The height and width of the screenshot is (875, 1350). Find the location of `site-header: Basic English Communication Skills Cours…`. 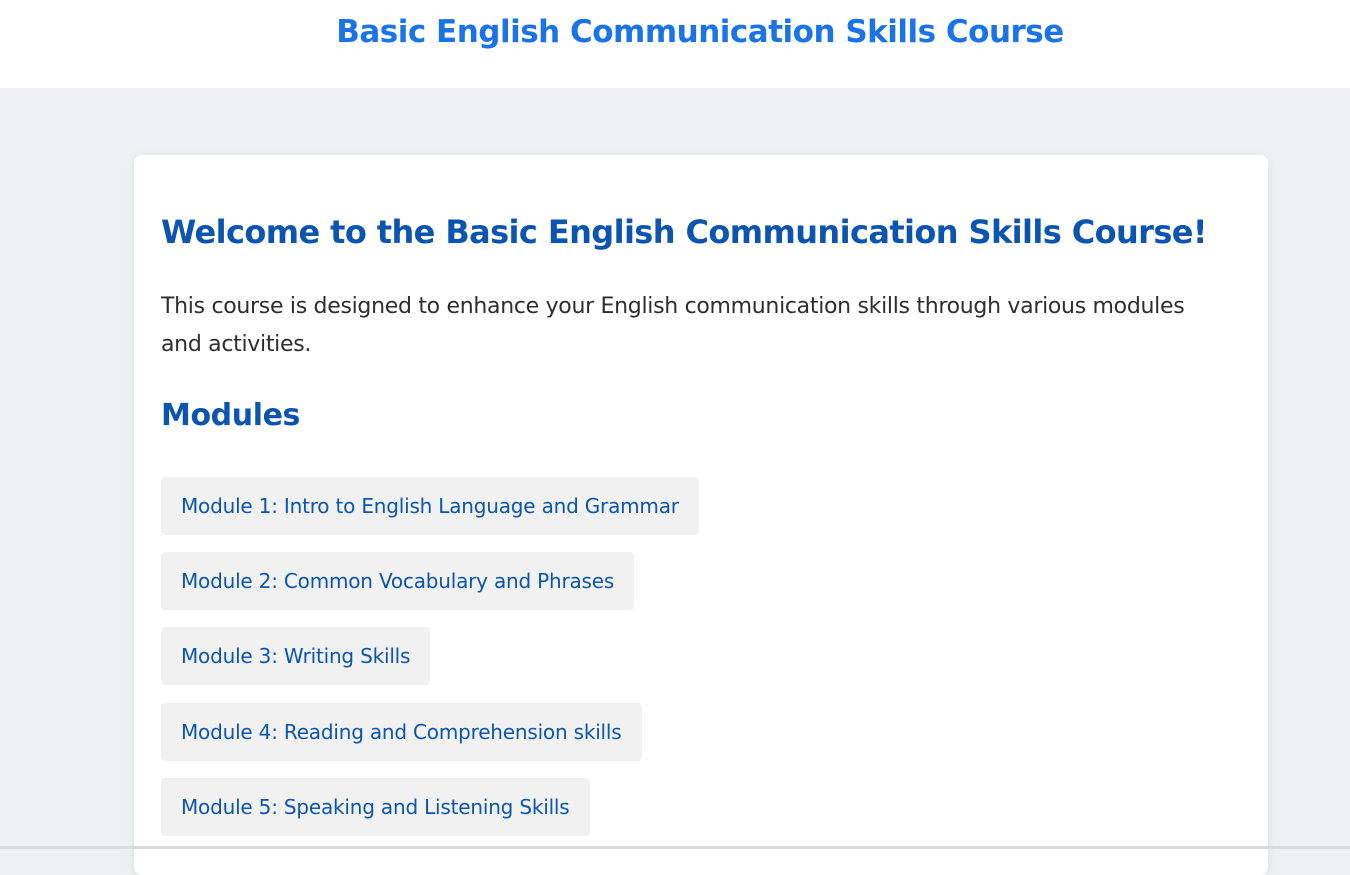

site-header: Basic English Communication Skills Cours… is located at coordinates (675, 44).